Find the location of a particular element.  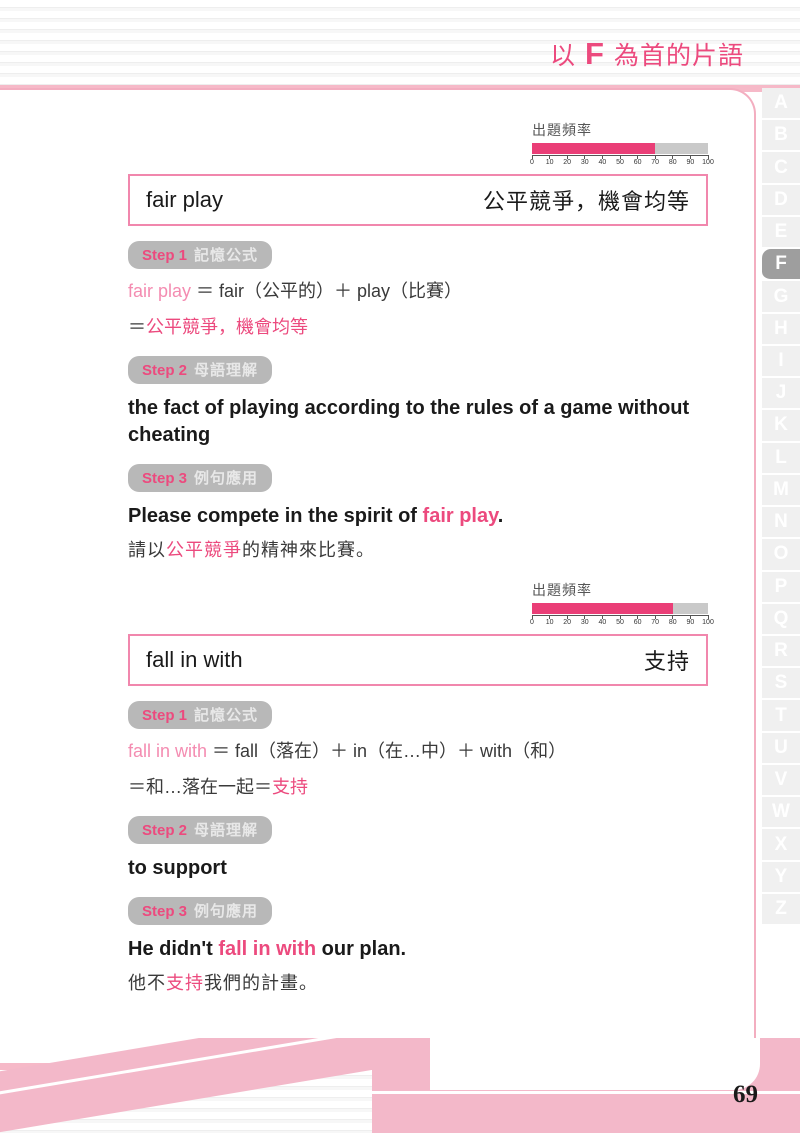

alpha-tab-d: D is located at coordinates (781, 200).